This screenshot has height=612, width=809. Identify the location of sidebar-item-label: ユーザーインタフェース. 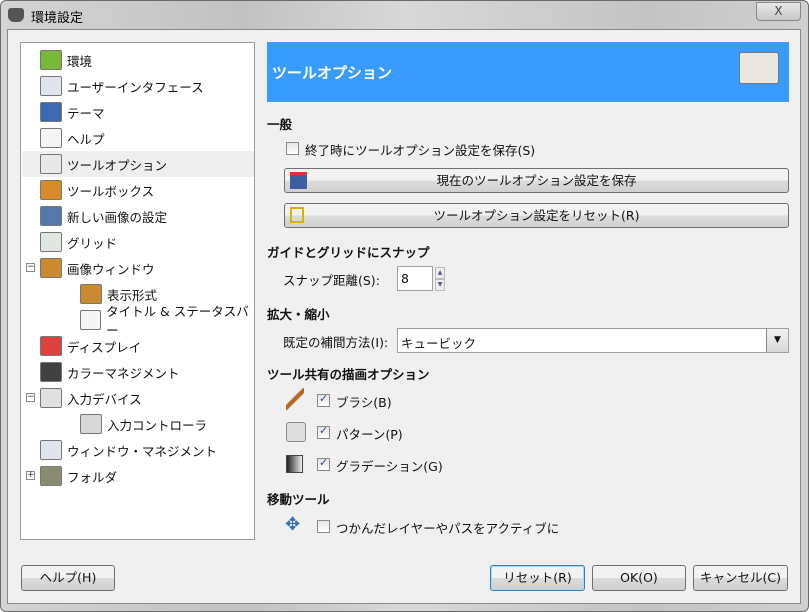
(135, 87).